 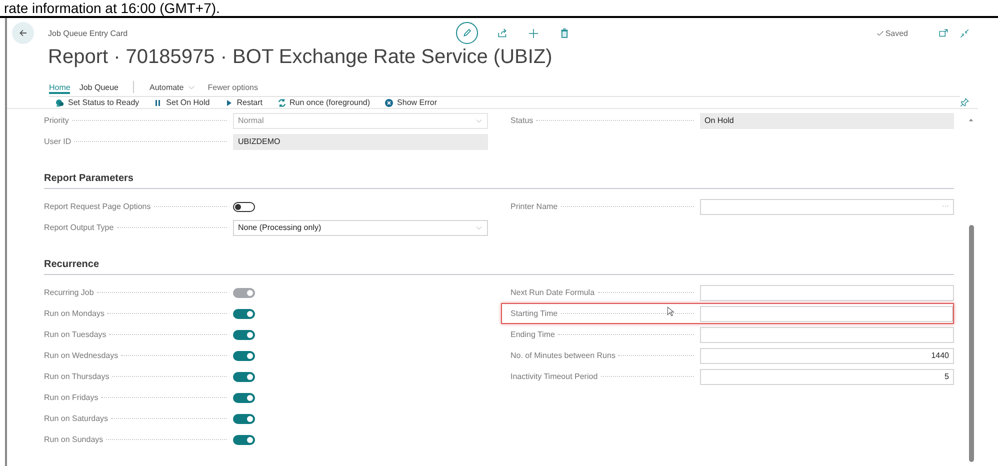 What do you see at coordinates (60, 103) in the screenshot?
I see `people-icon` at bounding box center [60, 103].